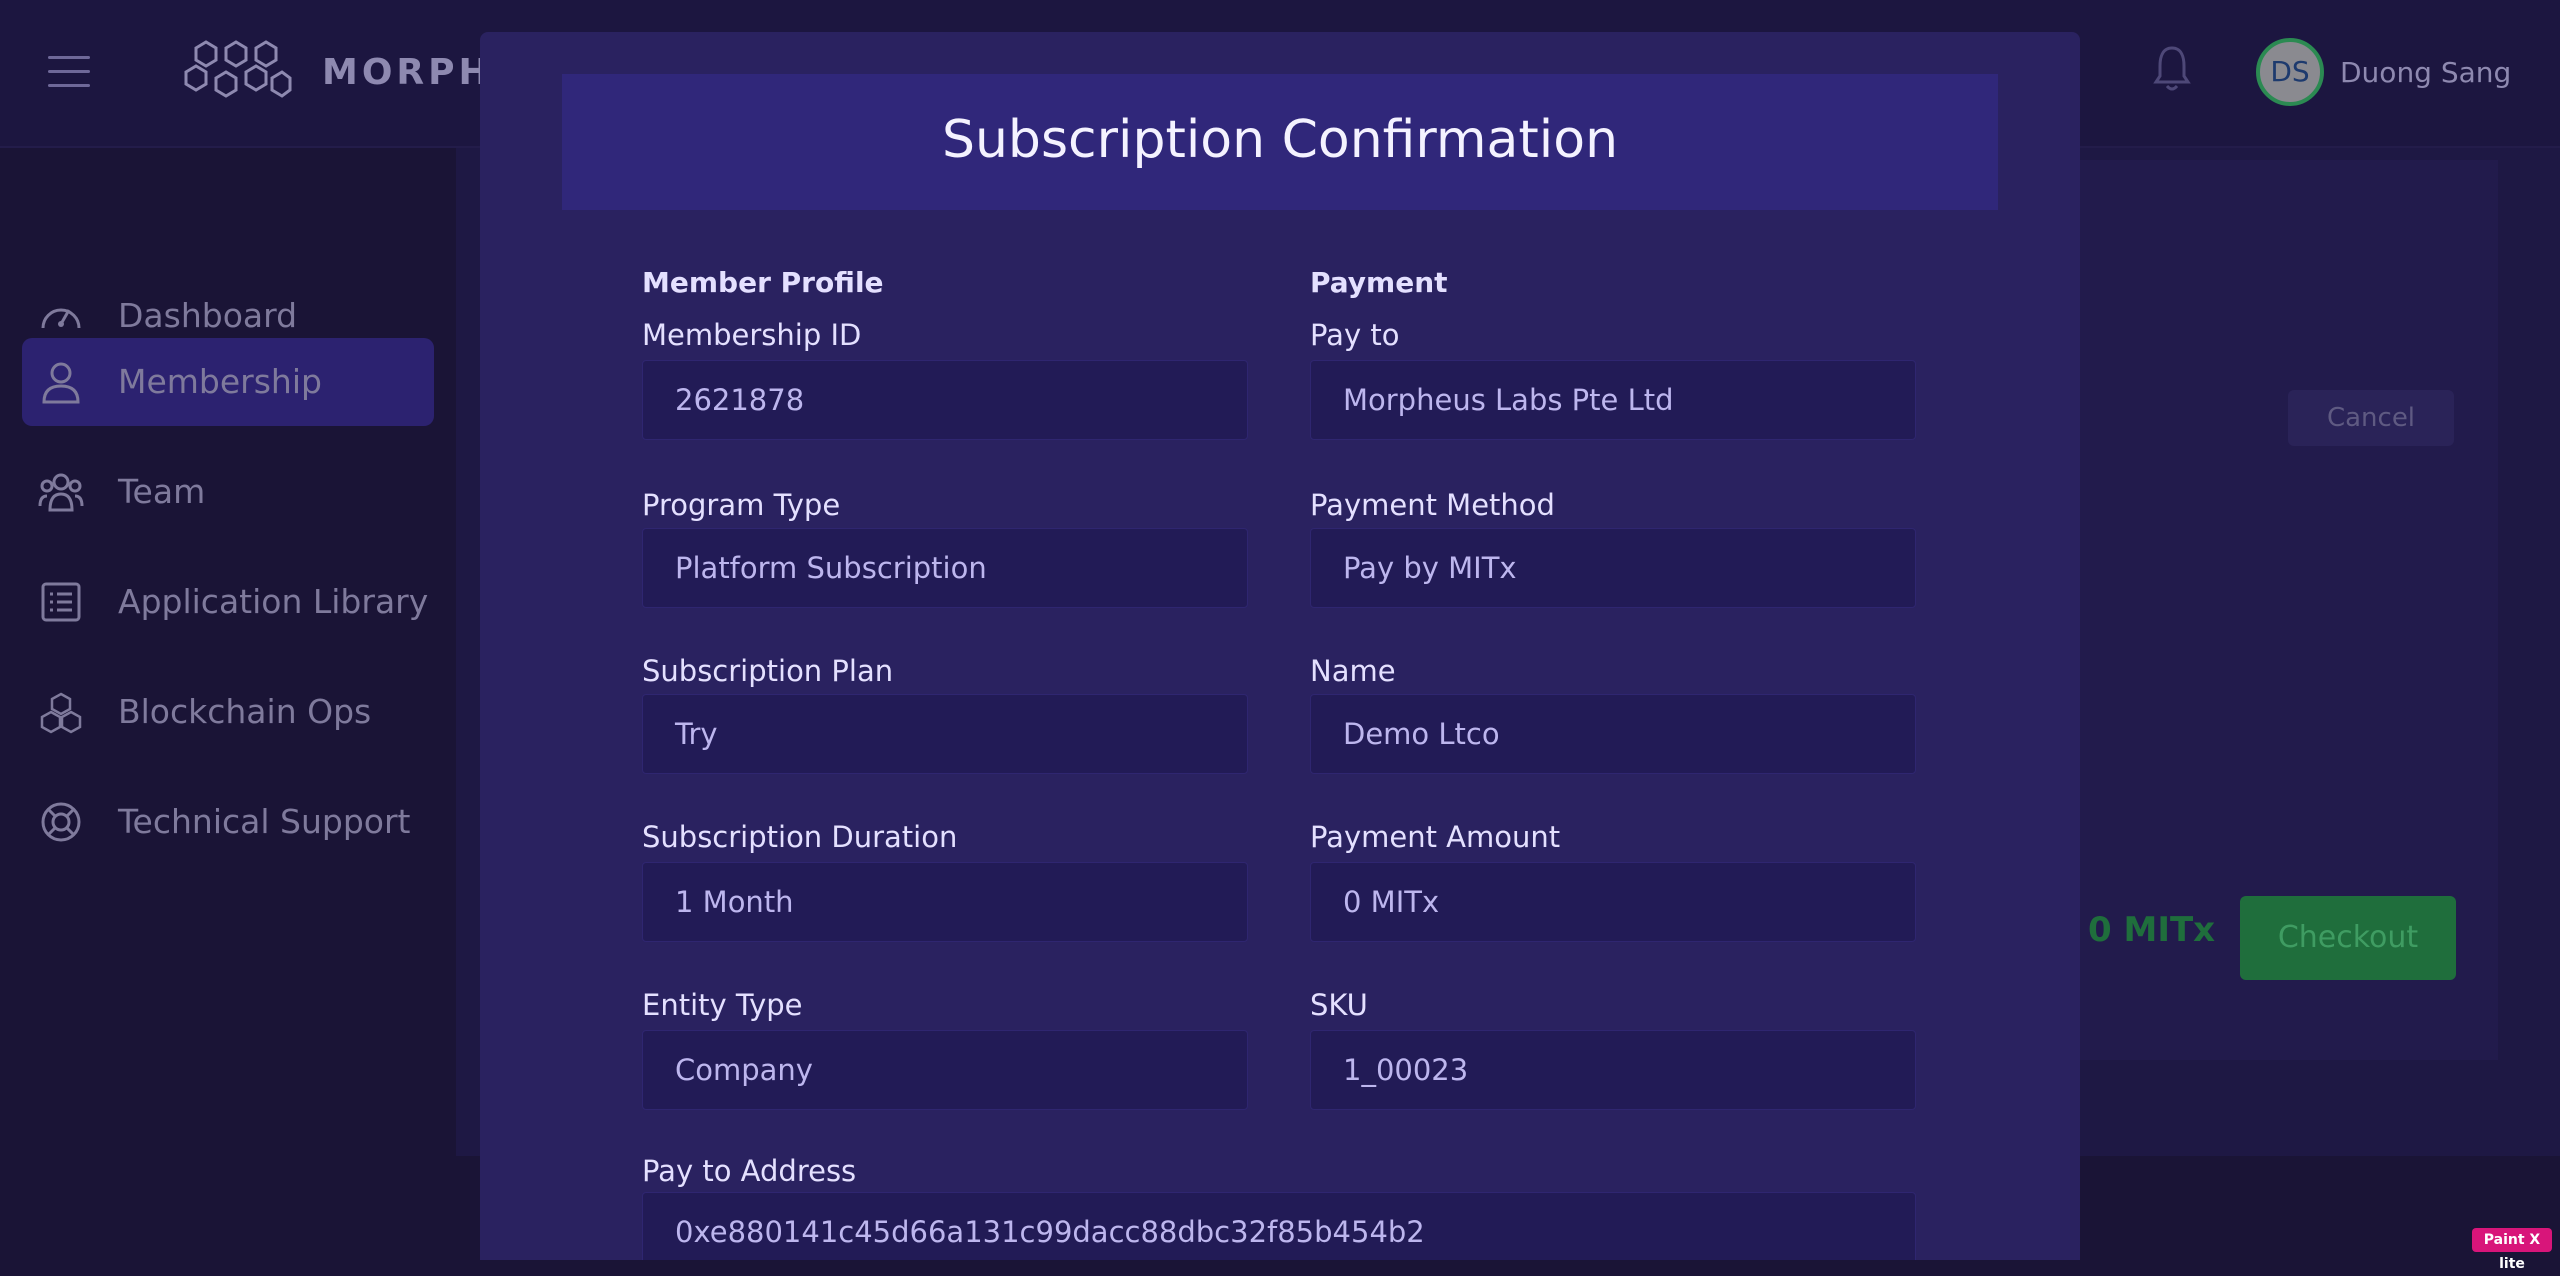 This screenshot has height=1276, width=2560. What do you see at coordinates (273, 601) in the screenshot?
I see `sidebar-item-label: Application Library` at bounding box center [273, 601].